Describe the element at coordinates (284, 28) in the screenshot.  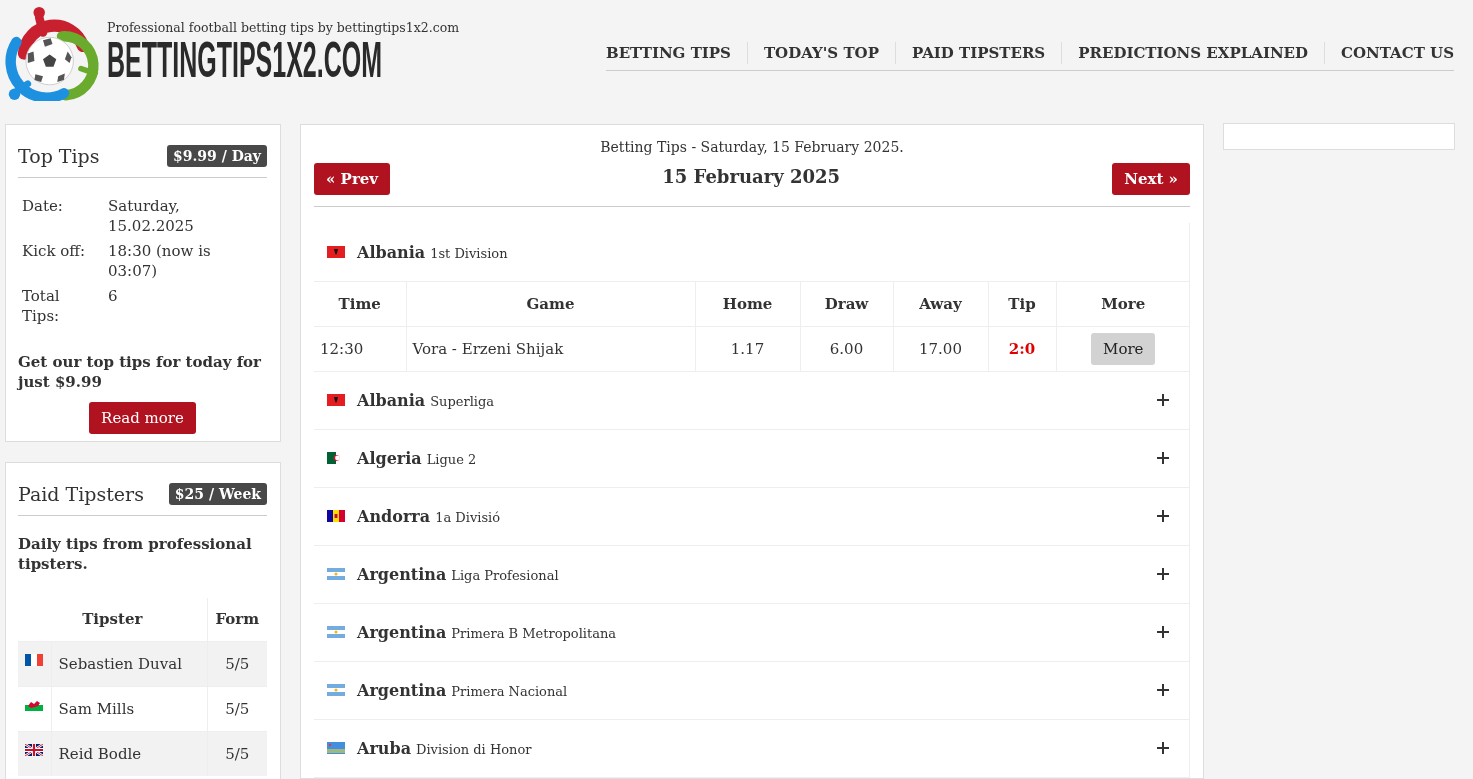
I see `site-tagline: Professional football betting tips by bettingtips1x2.com` at that location.